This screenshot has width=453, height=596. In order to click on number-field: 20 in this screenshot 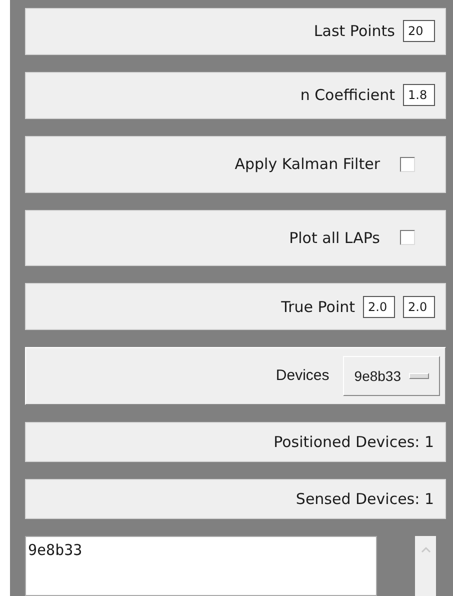, I will do `click(419, 31)`.